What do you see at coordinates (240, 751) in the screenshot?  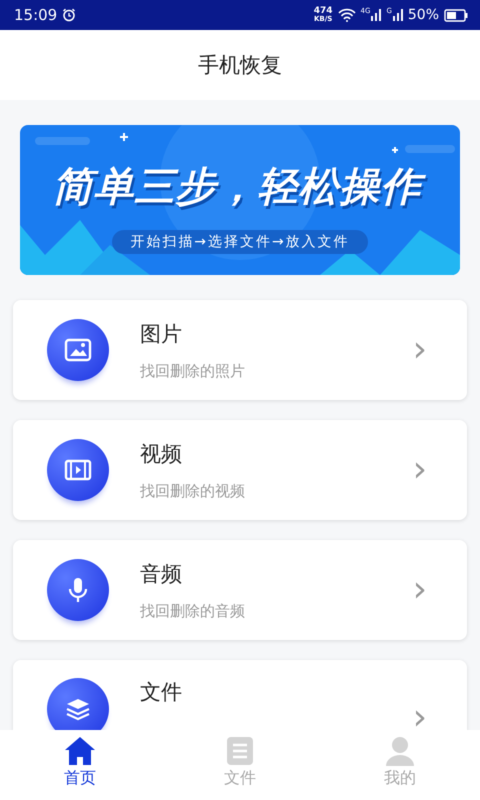 I see `document-icon` at bounding box center [240, 751].